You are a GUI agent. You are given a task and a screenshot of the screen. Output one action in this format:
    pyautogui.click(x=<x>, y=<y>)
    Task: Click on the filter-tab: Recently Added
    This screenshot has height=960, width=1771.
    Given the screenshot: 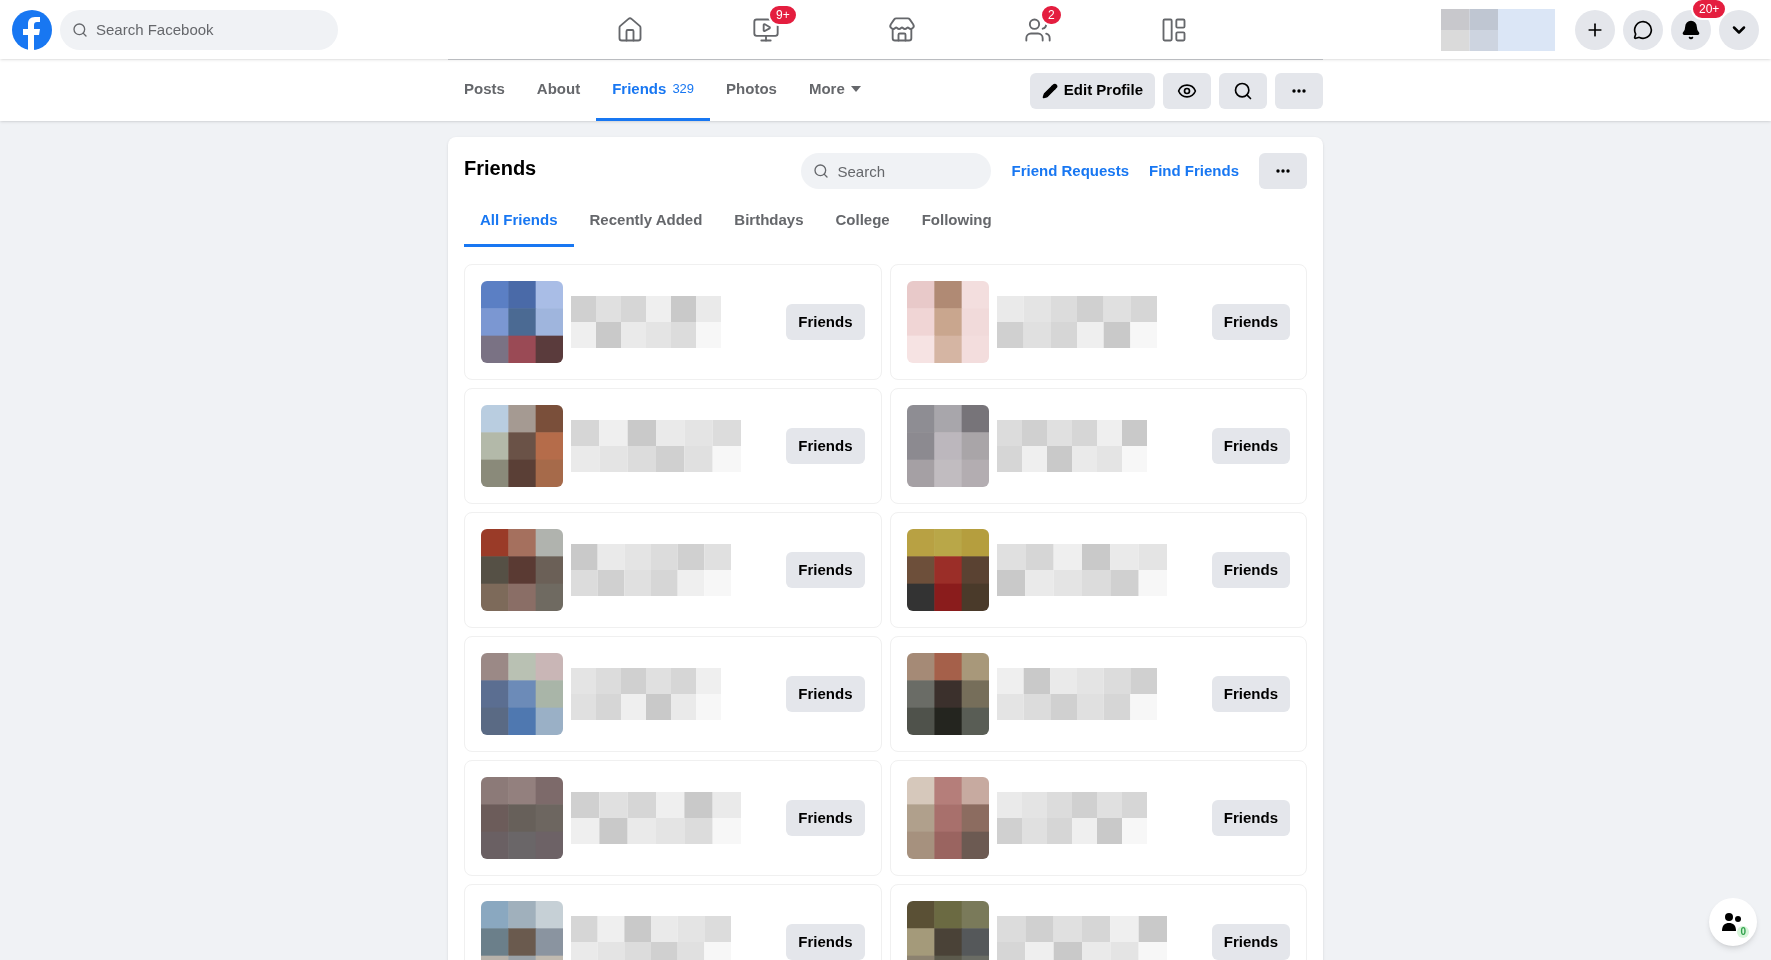 What is the action you would take?
    pyautogui.click(x=646, y=222)
    